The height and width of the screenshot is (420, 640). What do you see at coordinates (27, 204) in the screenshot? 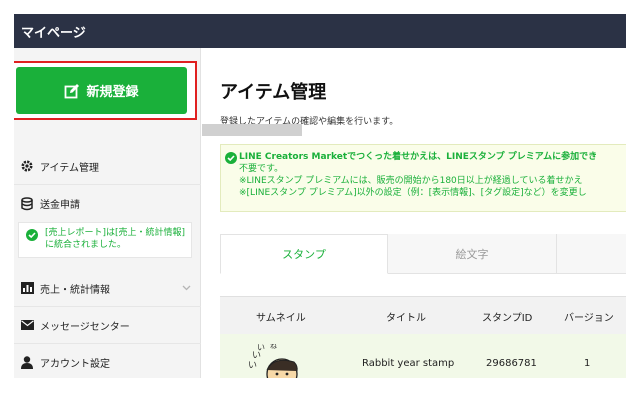
I see `database-icon` at bounding box center [27, 204].